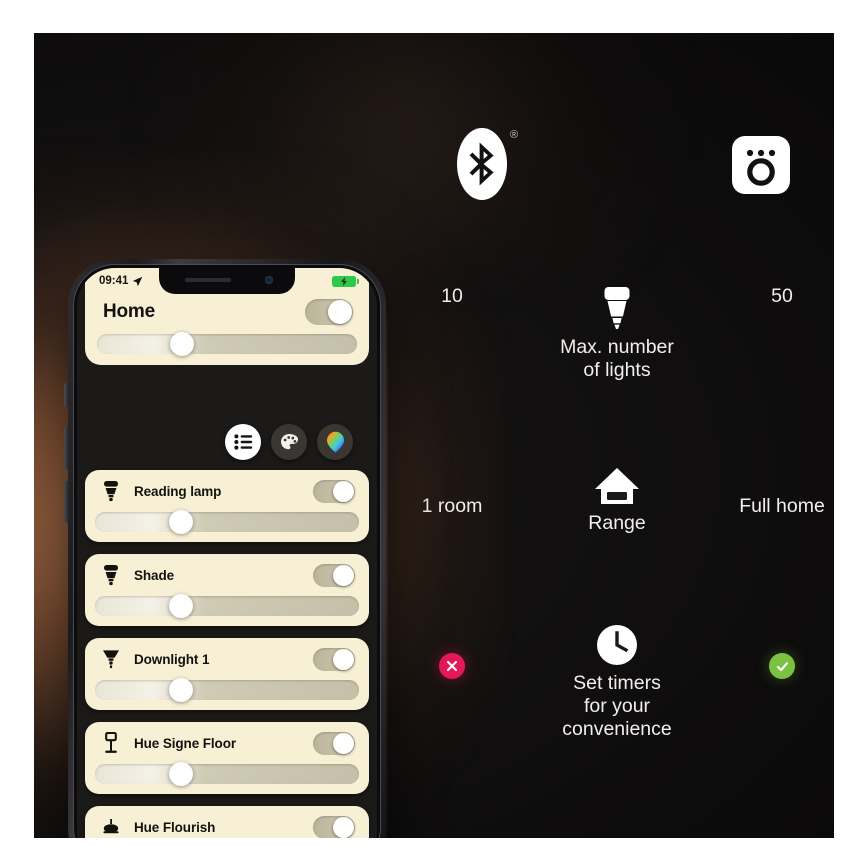 Image resolution: width=868 pixels, height=868 pixels. I want to click on phone-notch, so click(227, 281).